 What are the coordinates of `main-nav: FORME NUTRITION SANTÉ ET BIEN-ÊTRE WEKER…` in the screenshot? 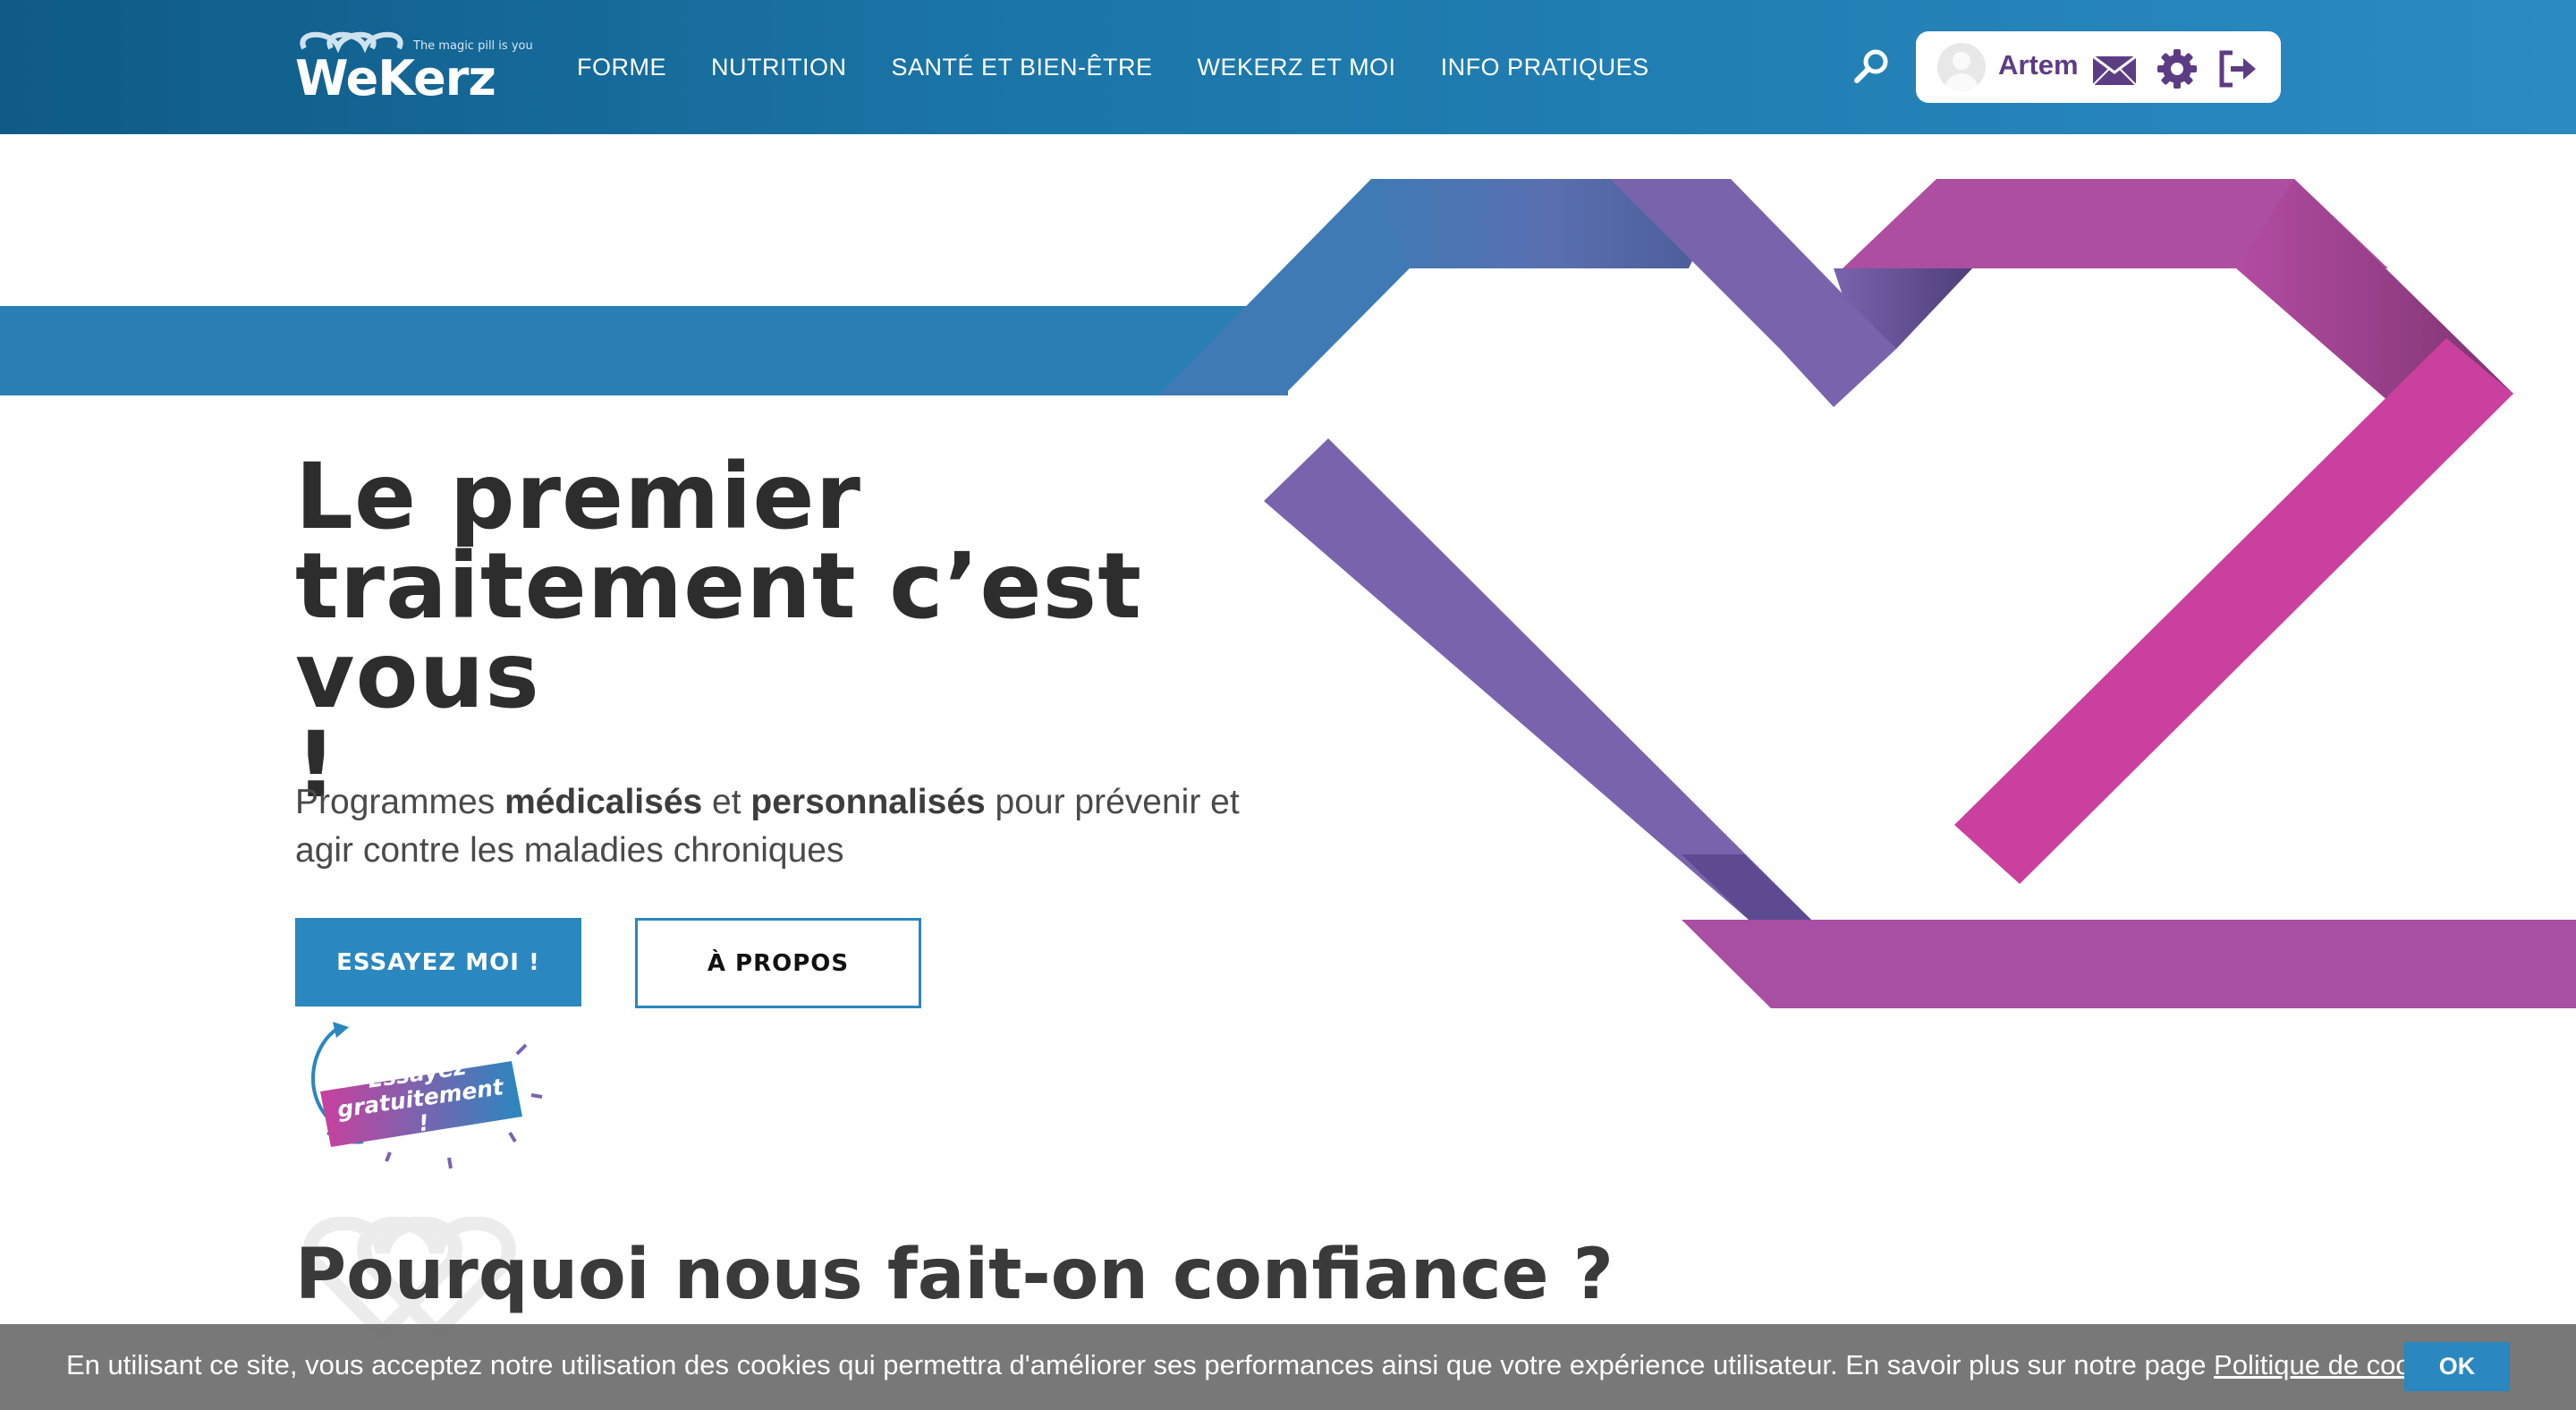 It's located at (1113, 67).